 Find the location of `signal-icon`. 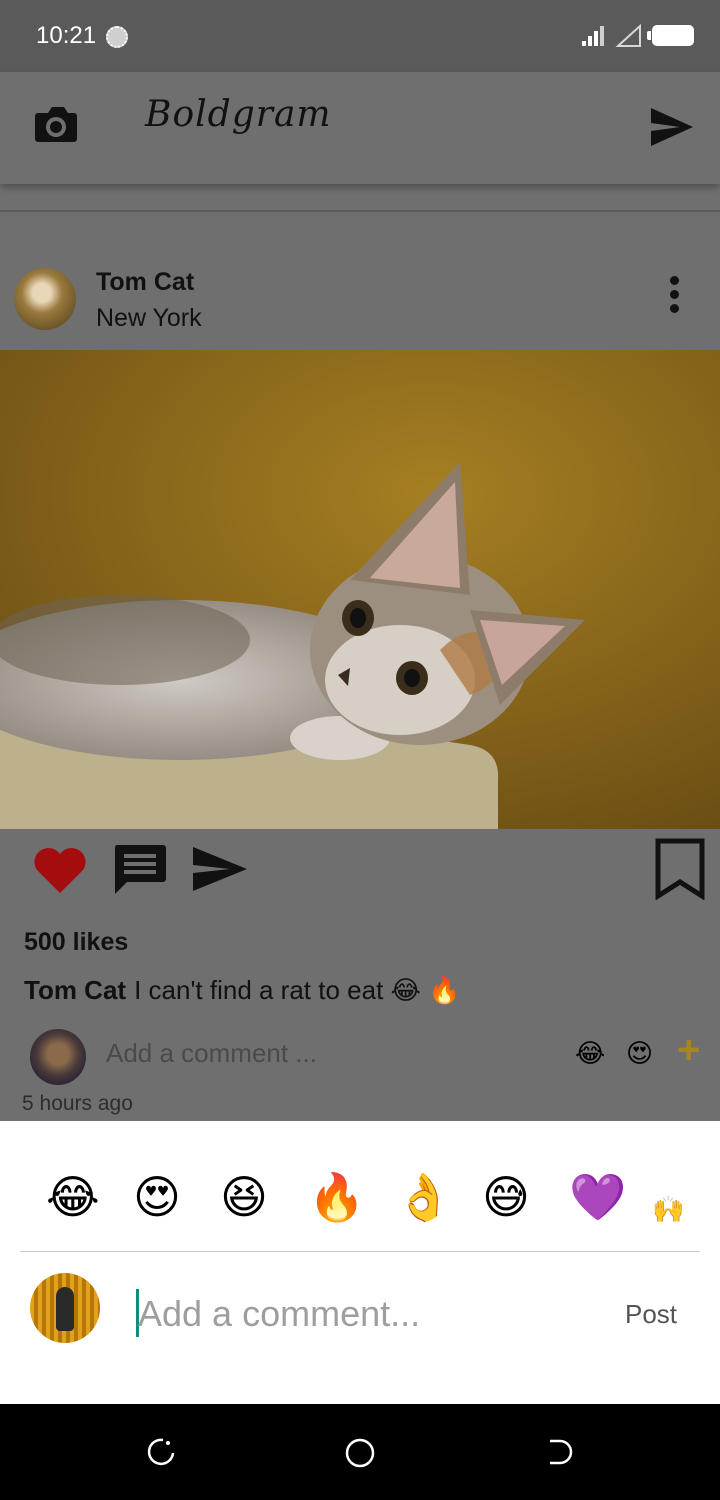

signal-icon is located at coordinates (611, 35).